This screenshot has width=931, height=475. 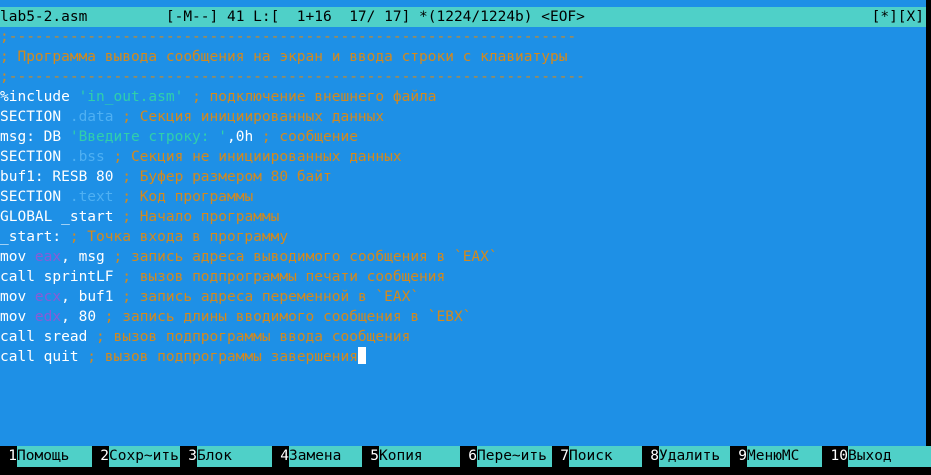 I want to click on fkey-label: Блок, so click(x=234, y=456).